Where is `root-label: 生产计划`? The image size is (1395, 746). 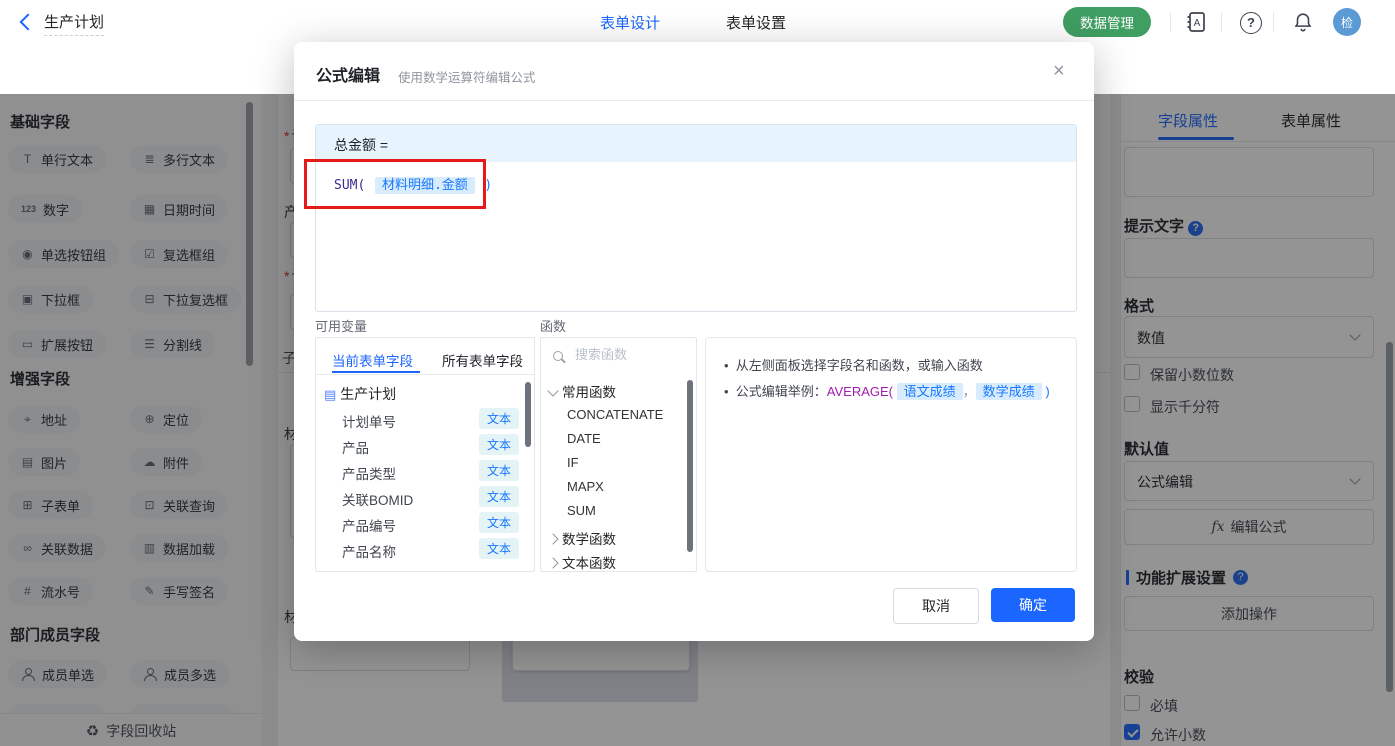 root-label: 生产计划 is located at coordinates (368, 394).